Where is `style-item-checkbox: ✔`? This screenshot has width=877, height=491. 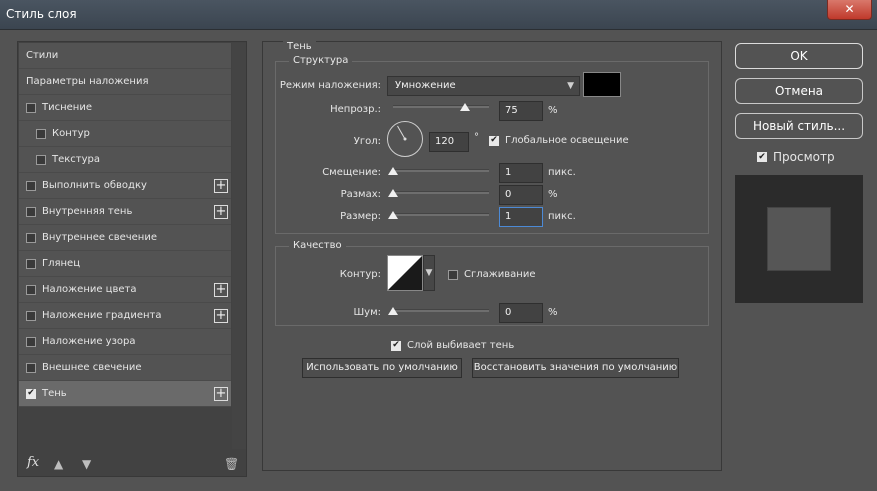
style-item-checkbox: ✔ is located at coordinates (31, 393).